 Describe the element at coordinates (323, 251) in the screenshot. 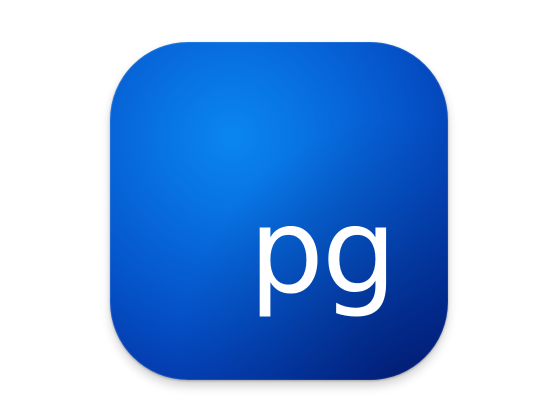

I see `app-icon-monogram: pg` at that location.